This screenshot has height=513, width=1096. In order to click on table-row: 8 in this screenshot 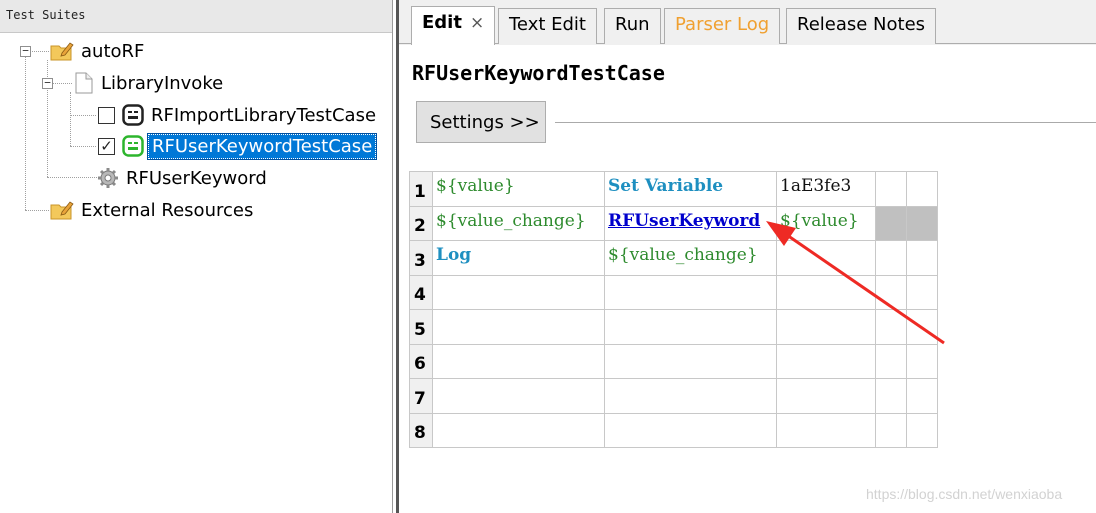, I will do `click(673, 430)`.